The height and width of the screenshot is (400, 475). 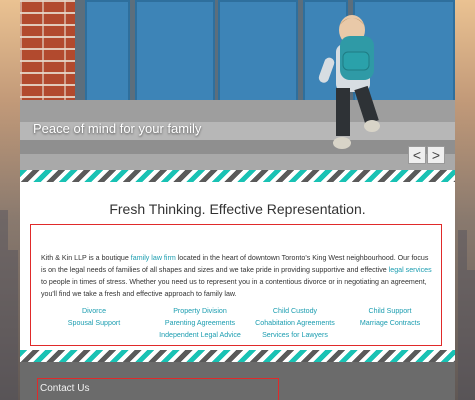 What do you see at coordinates (237, 176) in the screenshot?
I see `decorative-stripe-top` at bounding box center [237, 176].